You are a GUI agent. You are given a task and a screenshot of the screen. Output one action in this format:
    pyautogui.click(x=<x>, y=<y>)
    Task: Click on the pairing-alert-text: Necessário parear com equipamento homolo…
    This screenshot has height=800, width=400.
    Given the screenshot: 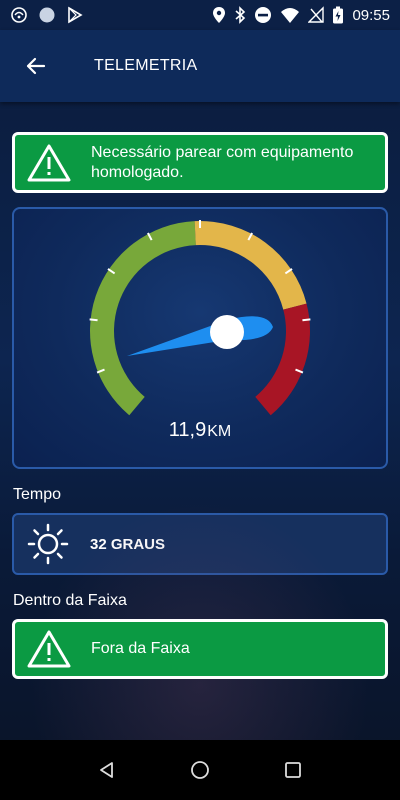 What is the action you would take?
    pyautogui.click(x=222, y=162)
    